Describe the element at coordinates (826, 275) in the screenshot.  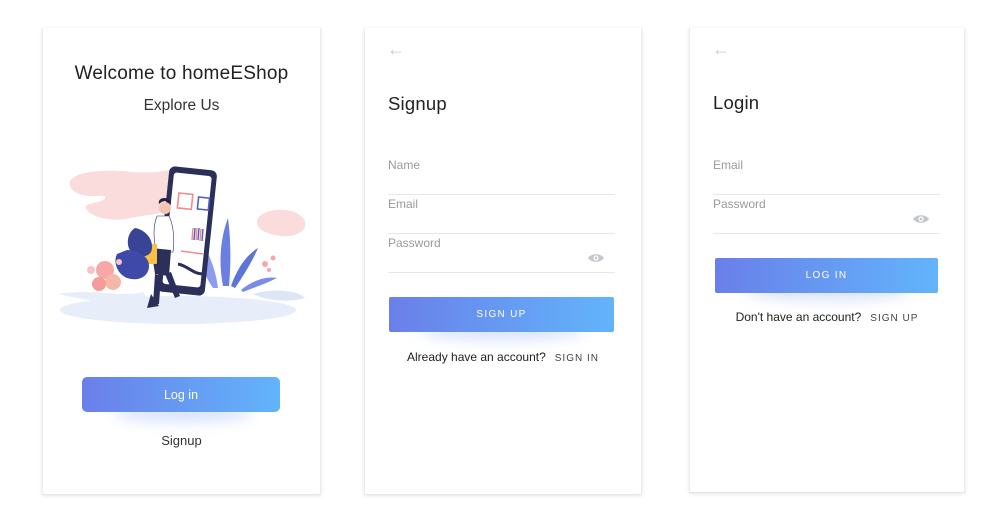
I see `login-button: LOG IN` at that location.